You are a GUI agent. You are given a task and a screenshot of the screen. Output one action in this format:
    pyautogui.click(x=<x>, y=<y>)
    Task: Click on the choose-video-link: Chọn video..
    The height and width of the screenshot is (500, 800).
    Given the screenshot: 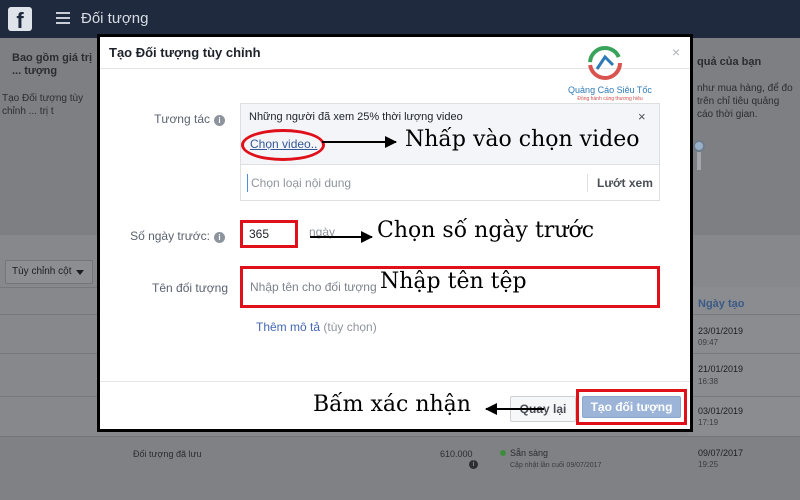 What is the action you would take?
    pyautogui.click(x=283, y=144)
    